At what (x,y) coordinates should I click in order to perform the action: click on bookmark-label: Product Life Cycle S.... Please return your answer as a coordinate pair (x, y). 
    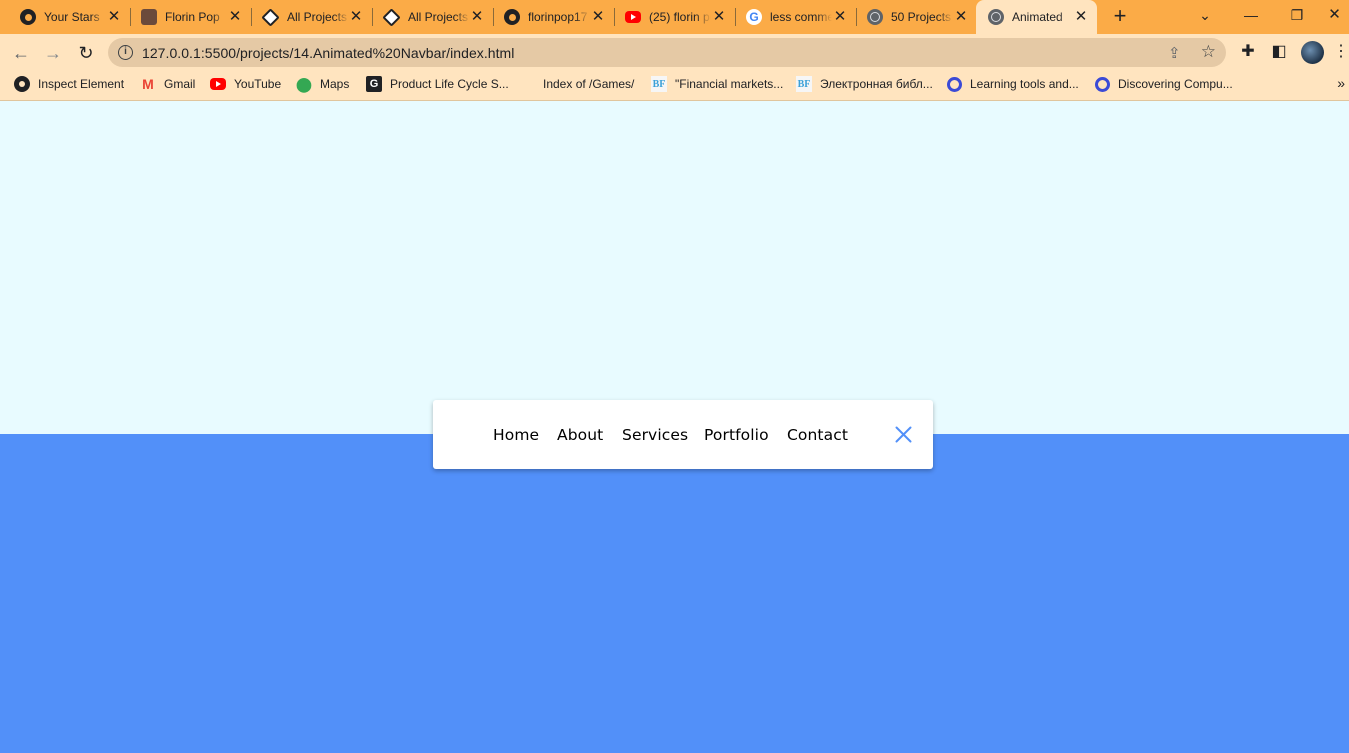
    Looking at the image, I should click on (449, 84).